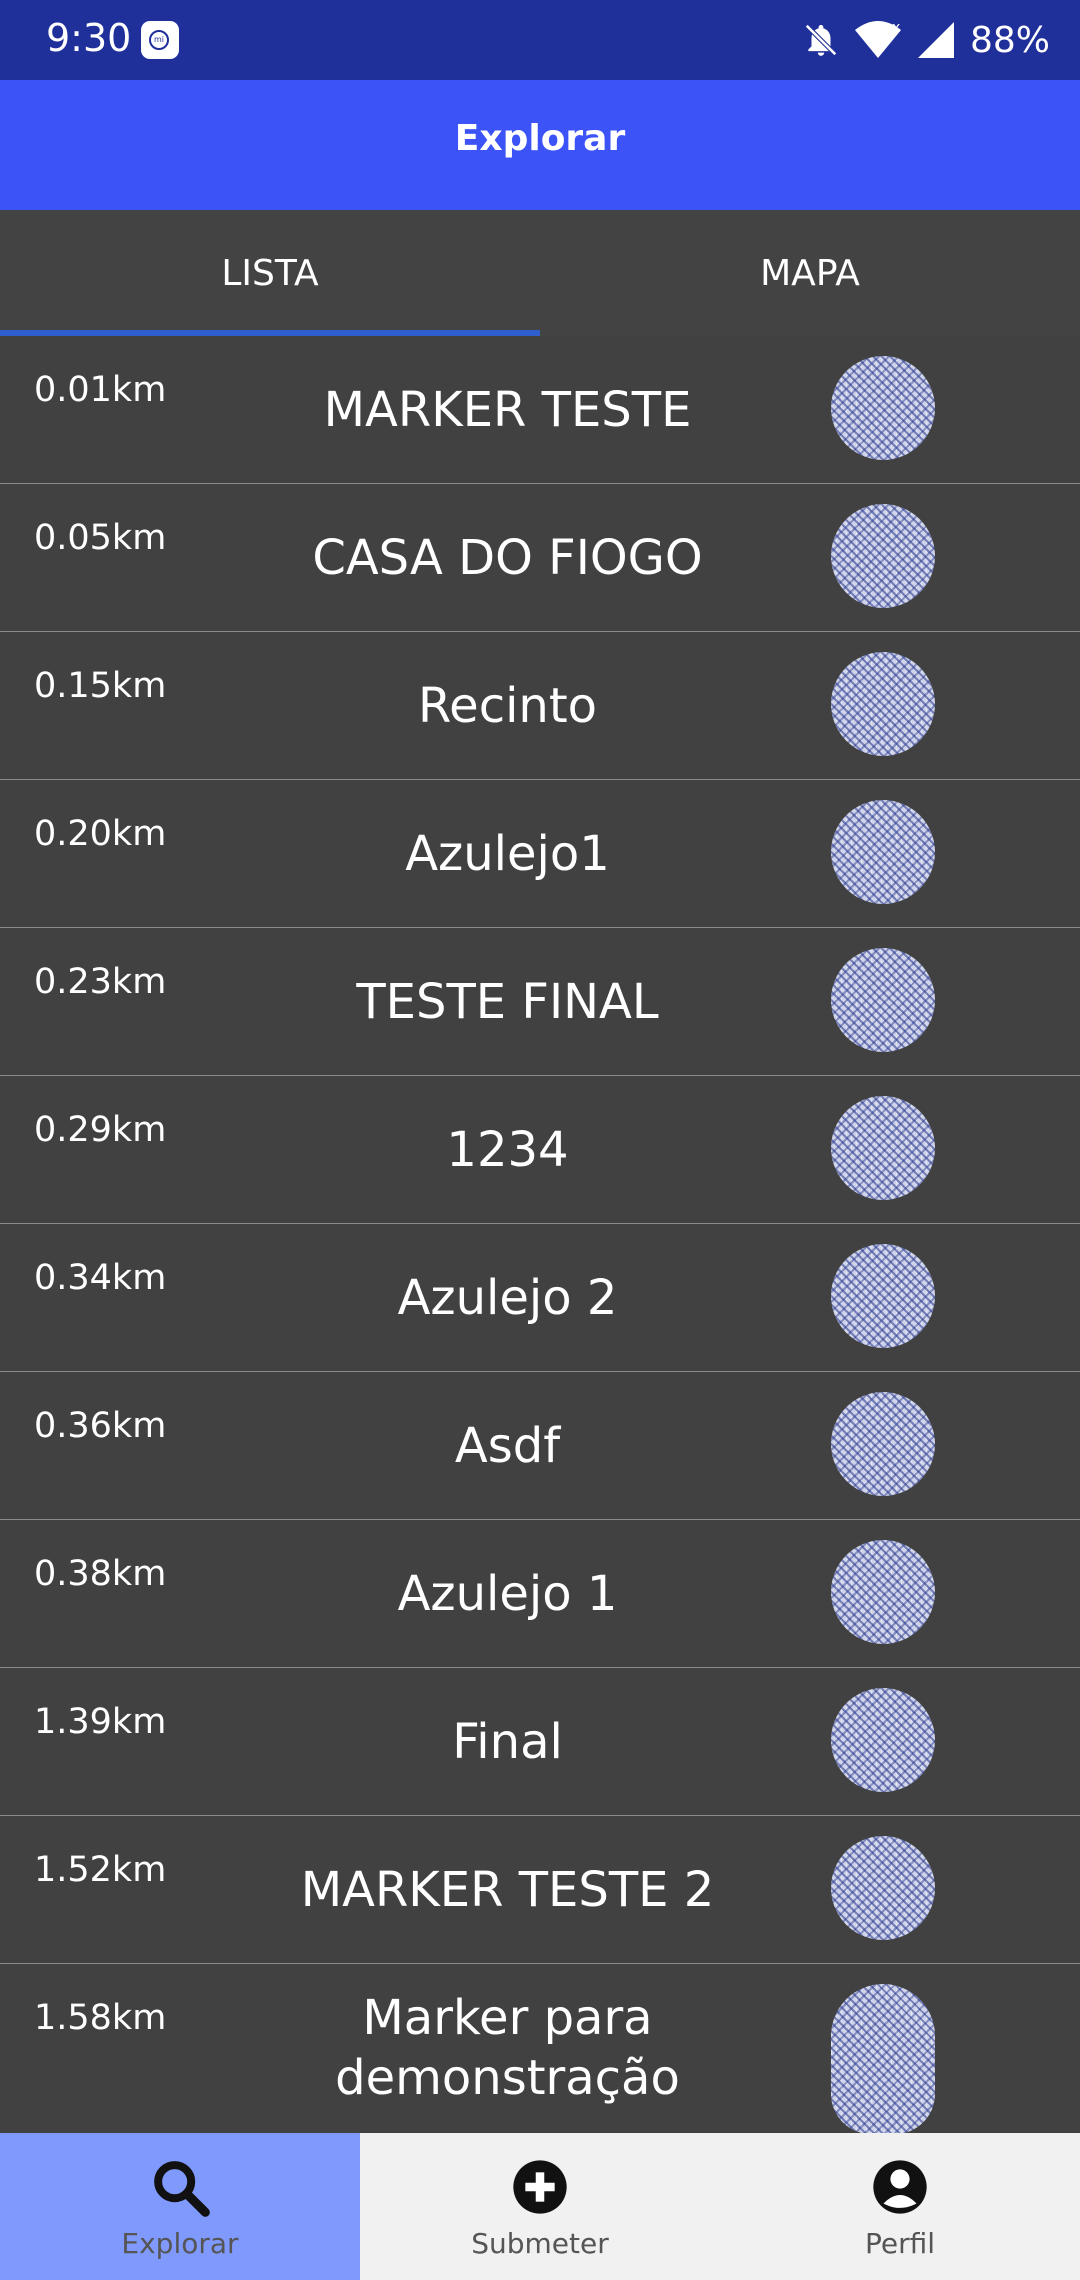 This screenshot has height=2280, width=1080. Describe the element at coordinates (877, 39) in the screenshot. I see `wifi-icon: x` at that location.